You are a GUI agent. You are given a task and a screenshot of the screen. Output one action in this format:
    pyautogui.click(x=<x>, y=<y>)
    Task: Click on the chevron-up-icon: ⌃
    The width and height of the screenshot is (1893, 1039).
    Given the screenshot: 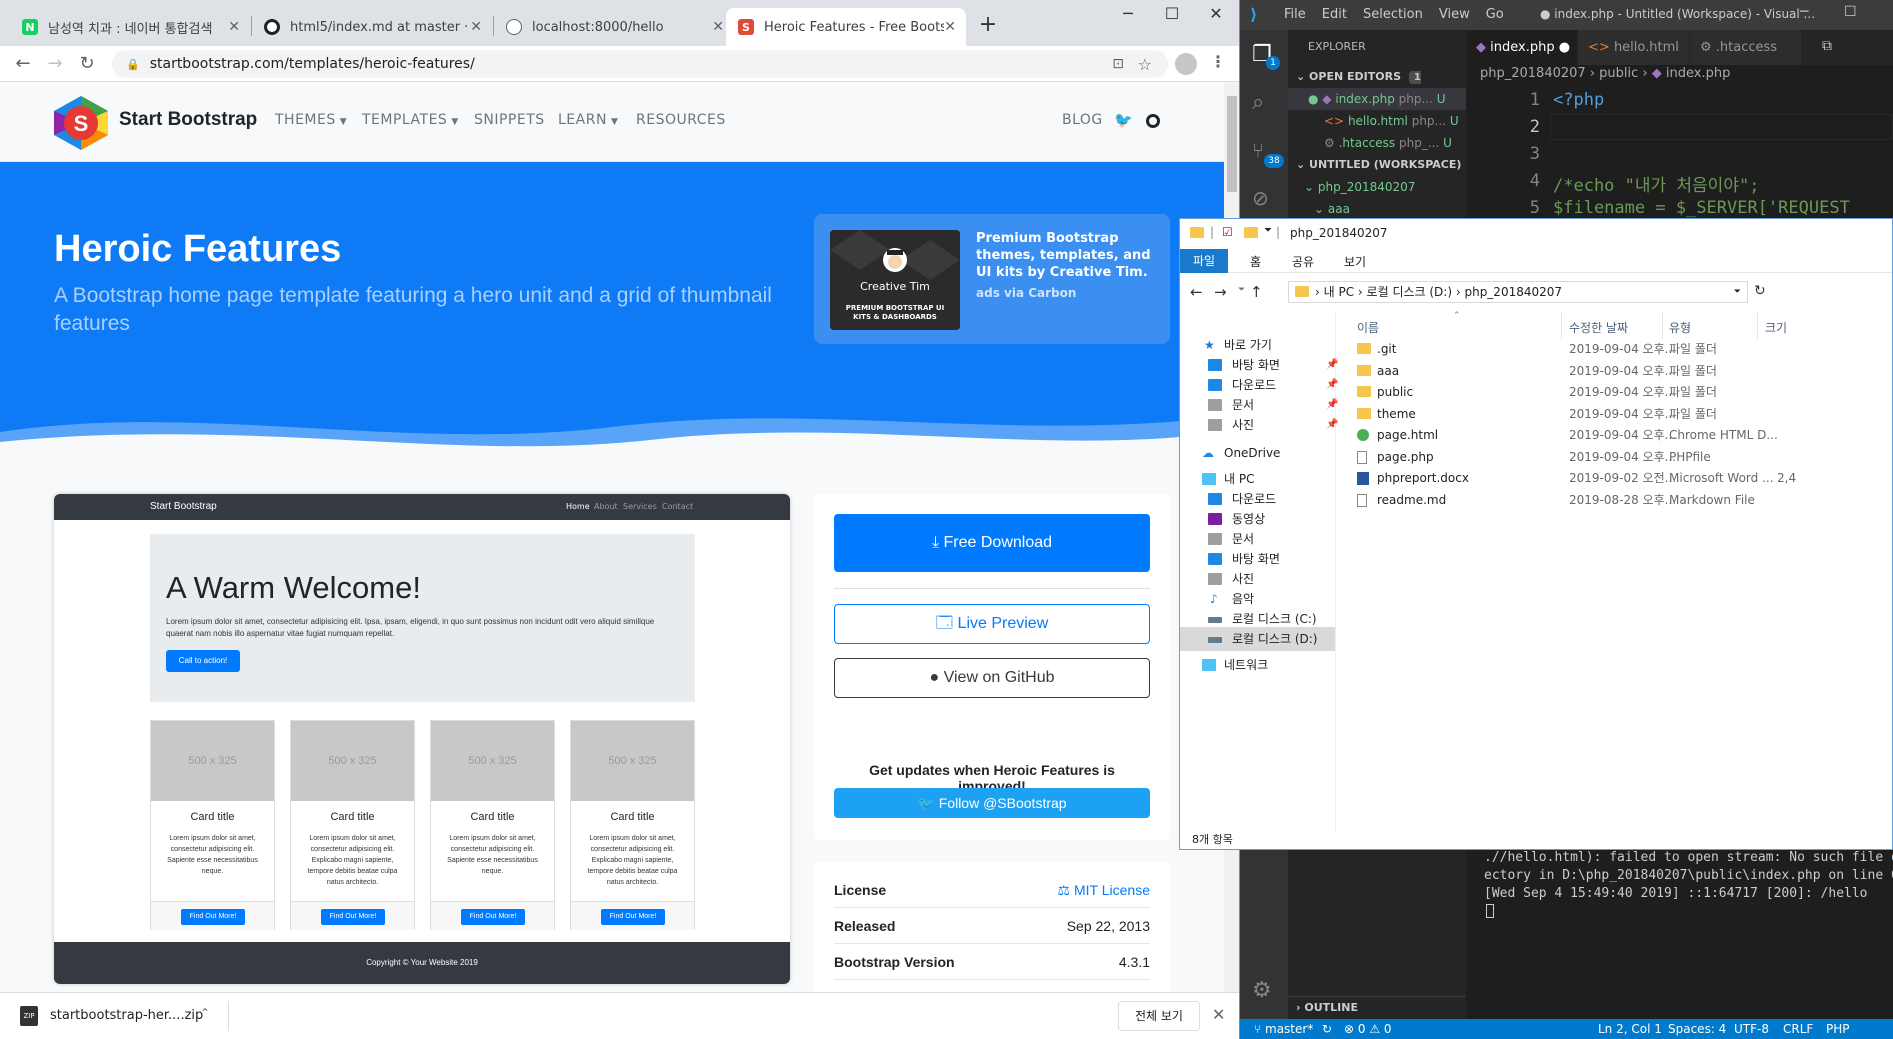 What is the action you would take?
    pyautogui.click(x=205, y=1013)
    